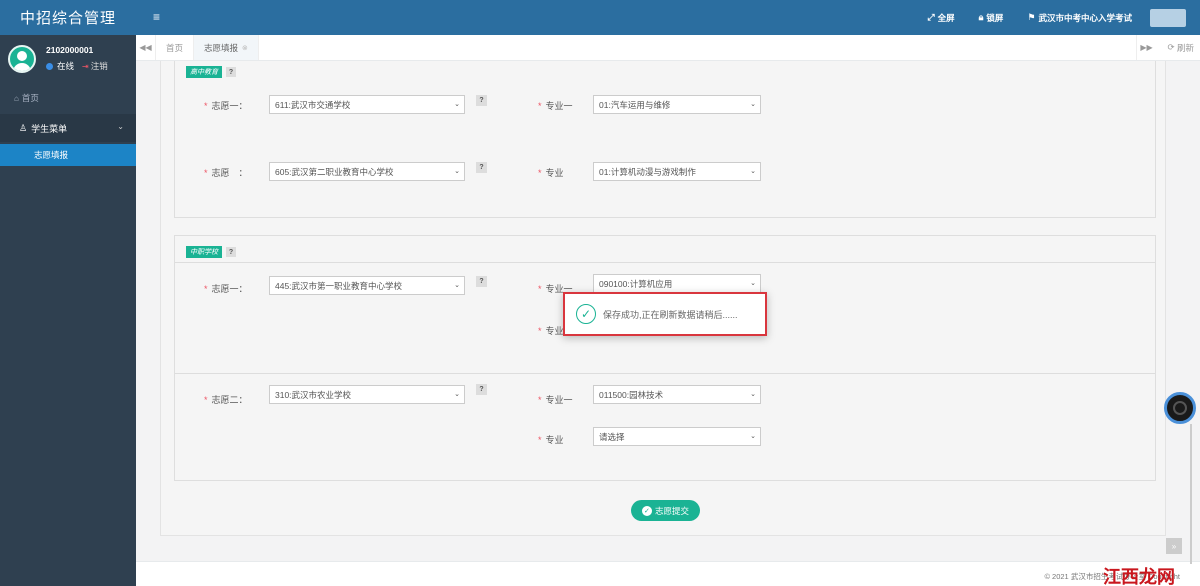 This screenshot has height=586, width=1200. What do you see at coordinates (204, 252) in the screenshot?
I see `section-label: 中职学校` at bounding box center [204, 252].